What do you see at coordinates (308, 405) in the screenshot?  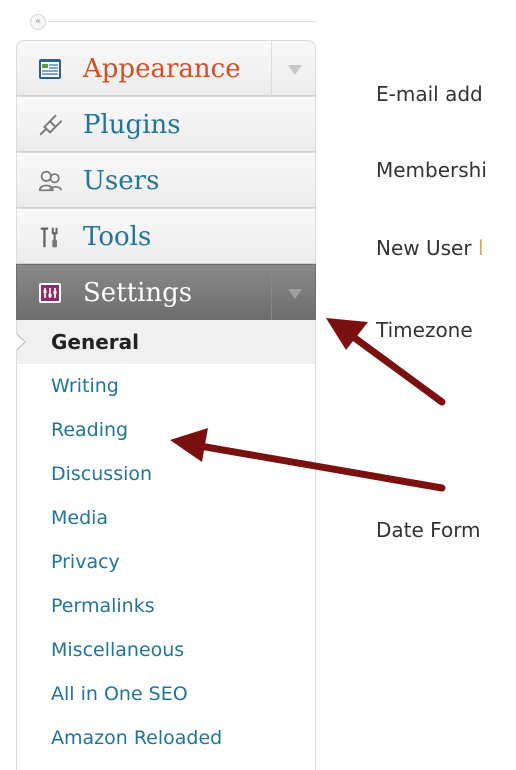 I see `annotation-arrows` at bounding box center [308, 405].